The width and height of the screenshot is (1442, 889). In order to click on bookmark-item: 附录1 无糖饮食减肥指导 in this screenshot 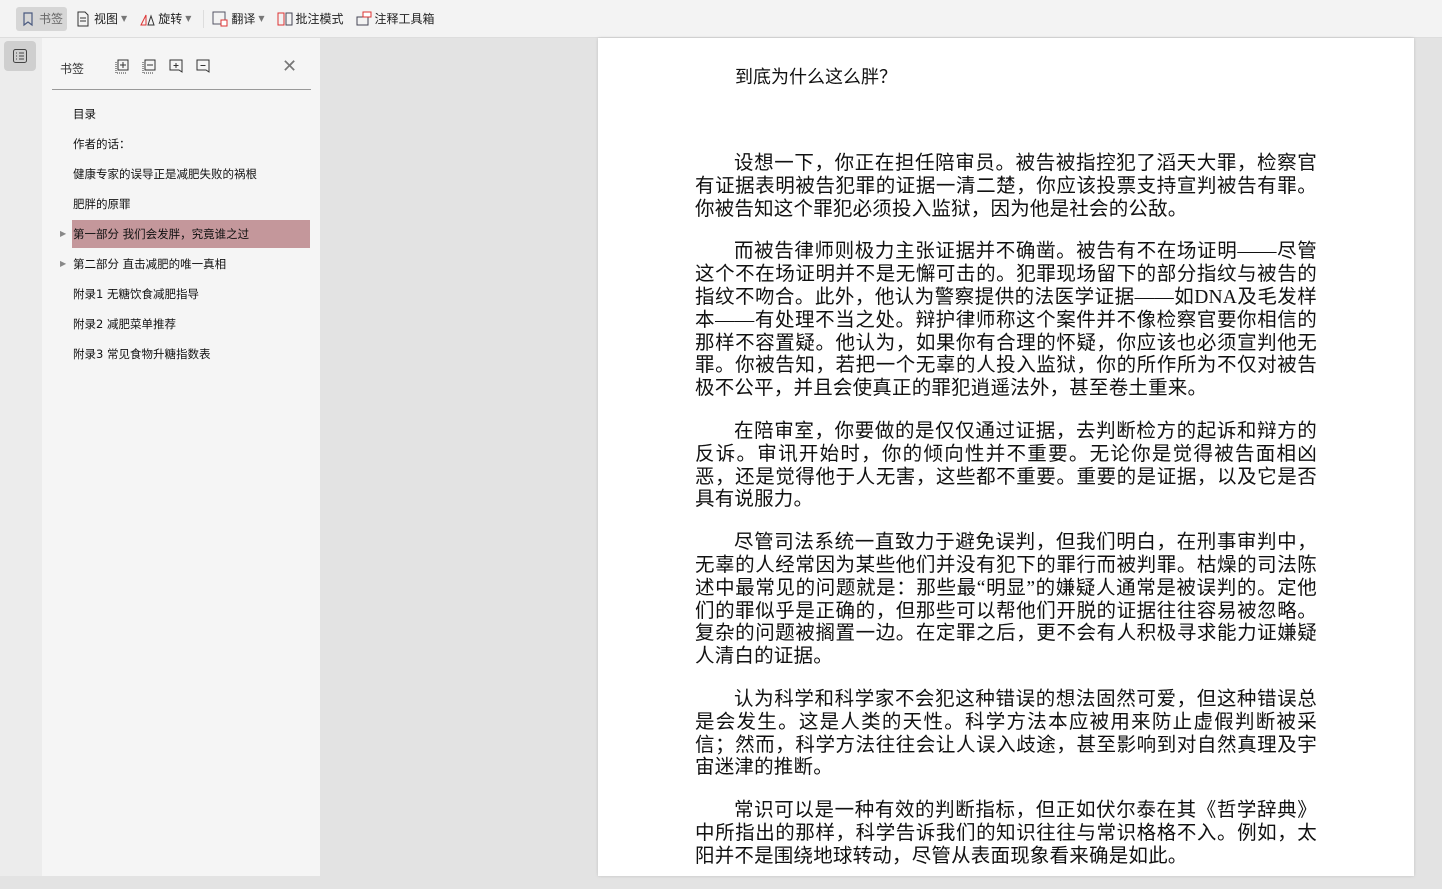, I will do `click(191, 294)`.